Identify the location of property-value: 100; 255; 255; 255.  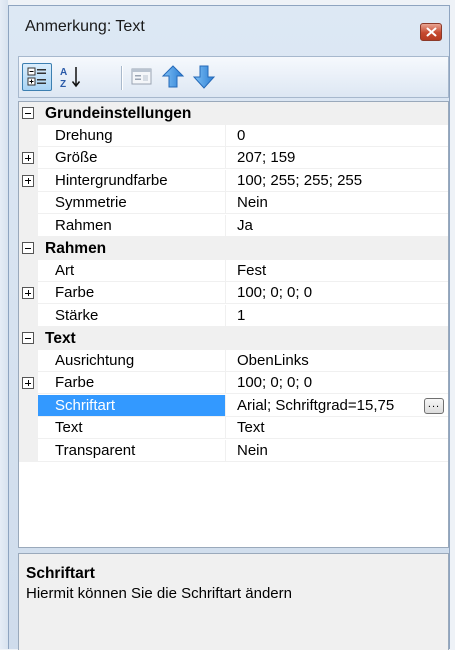
(337, 181).